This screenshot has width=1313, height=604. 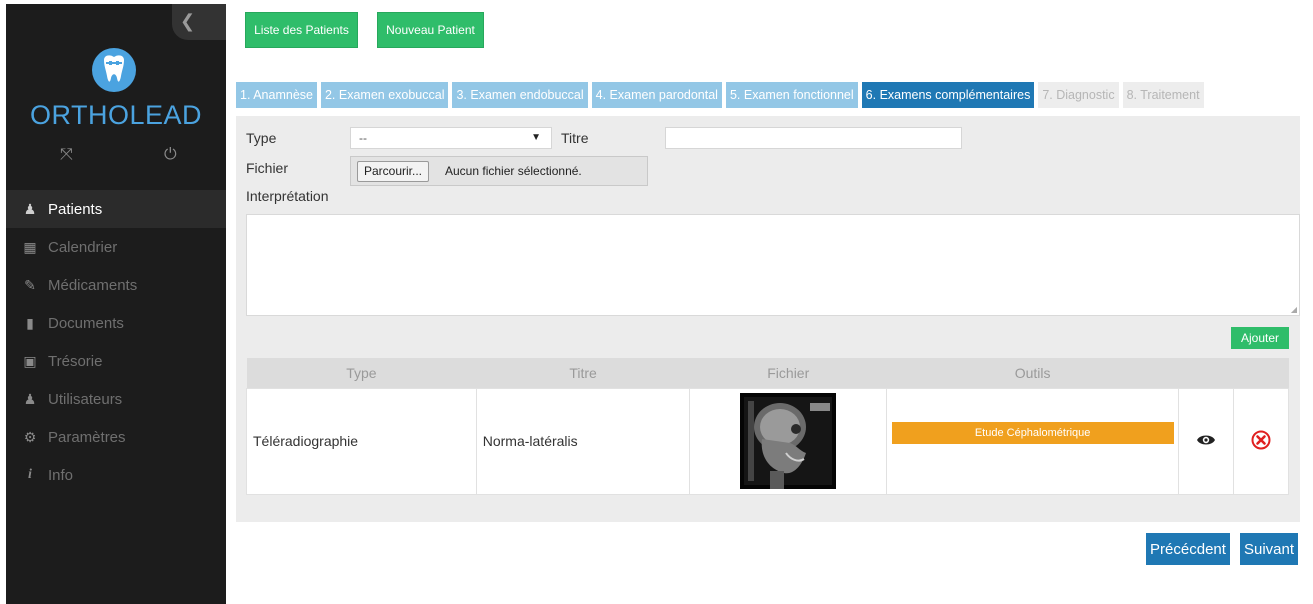 I want to click on sidebar-item-label: Documents, so click(x=86, y=323).